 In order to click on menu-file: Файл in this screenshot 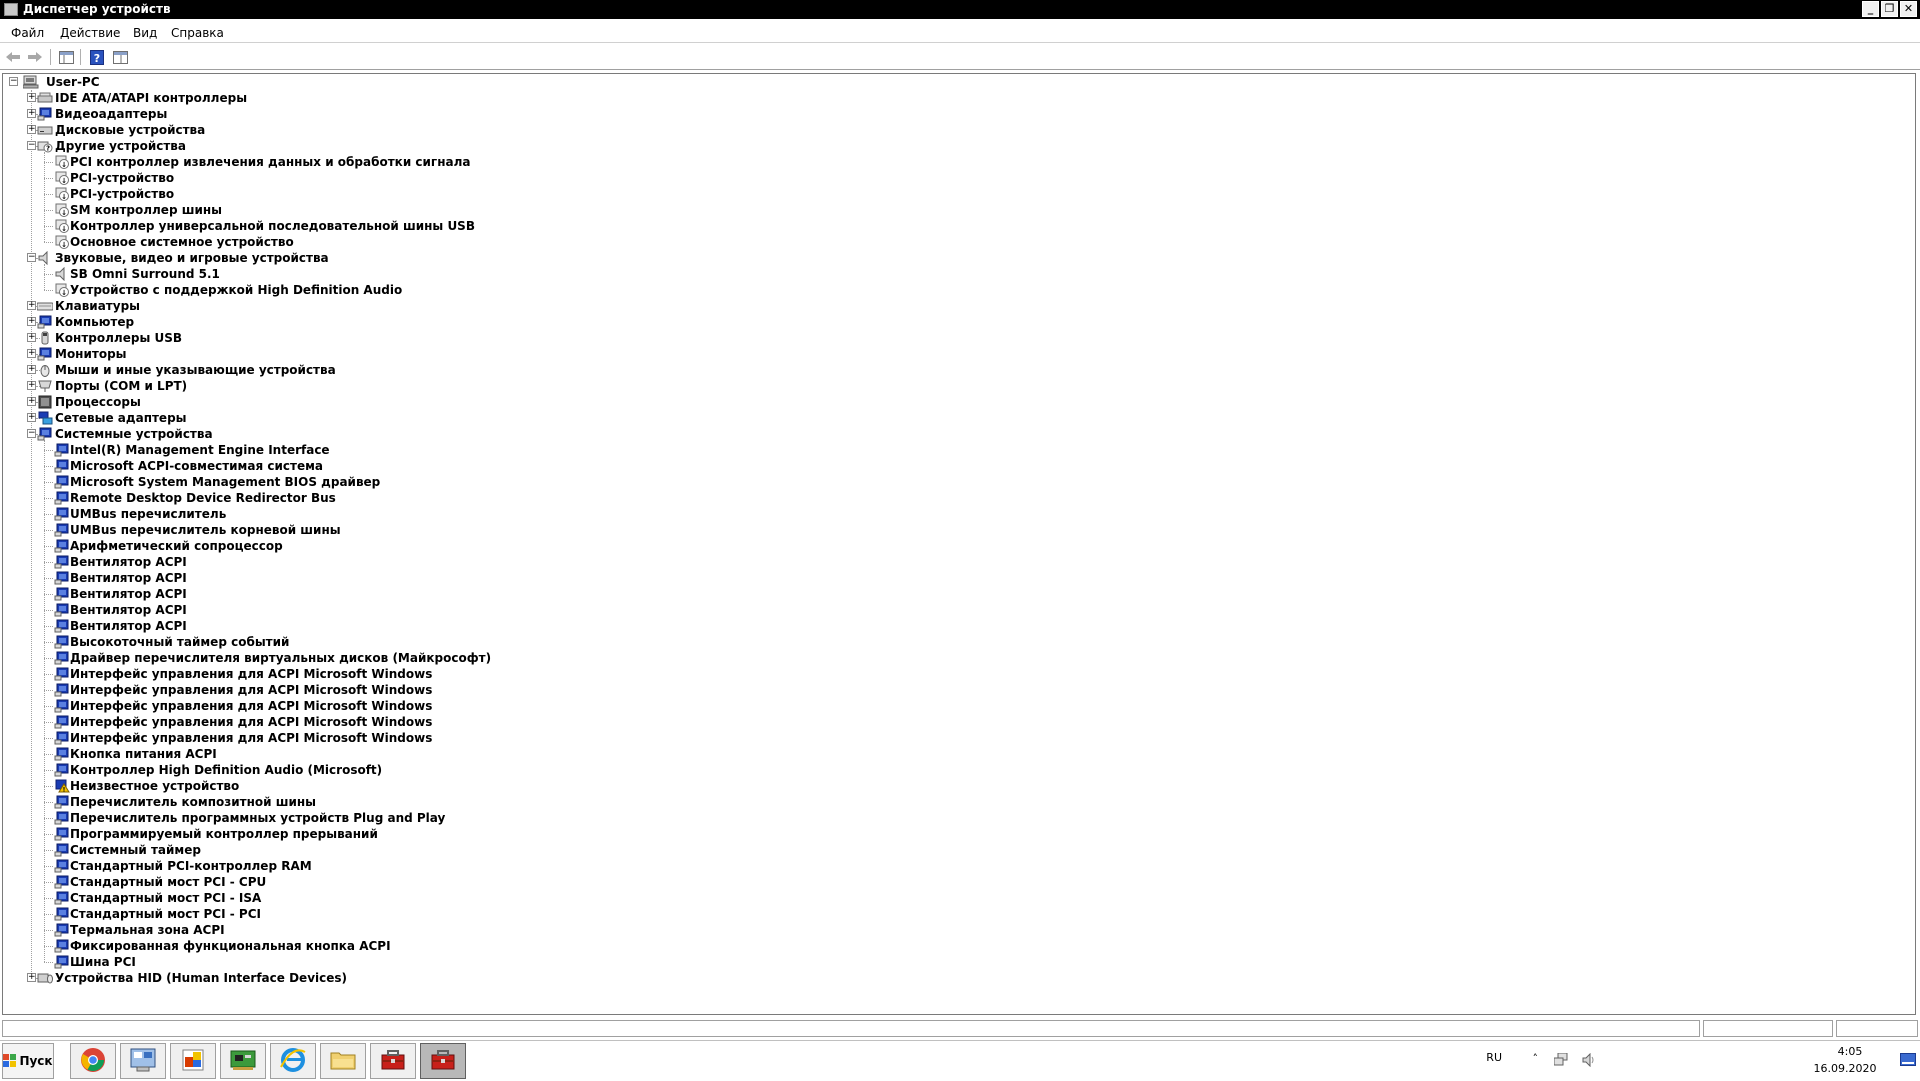, I will do `click(27, 33)`.